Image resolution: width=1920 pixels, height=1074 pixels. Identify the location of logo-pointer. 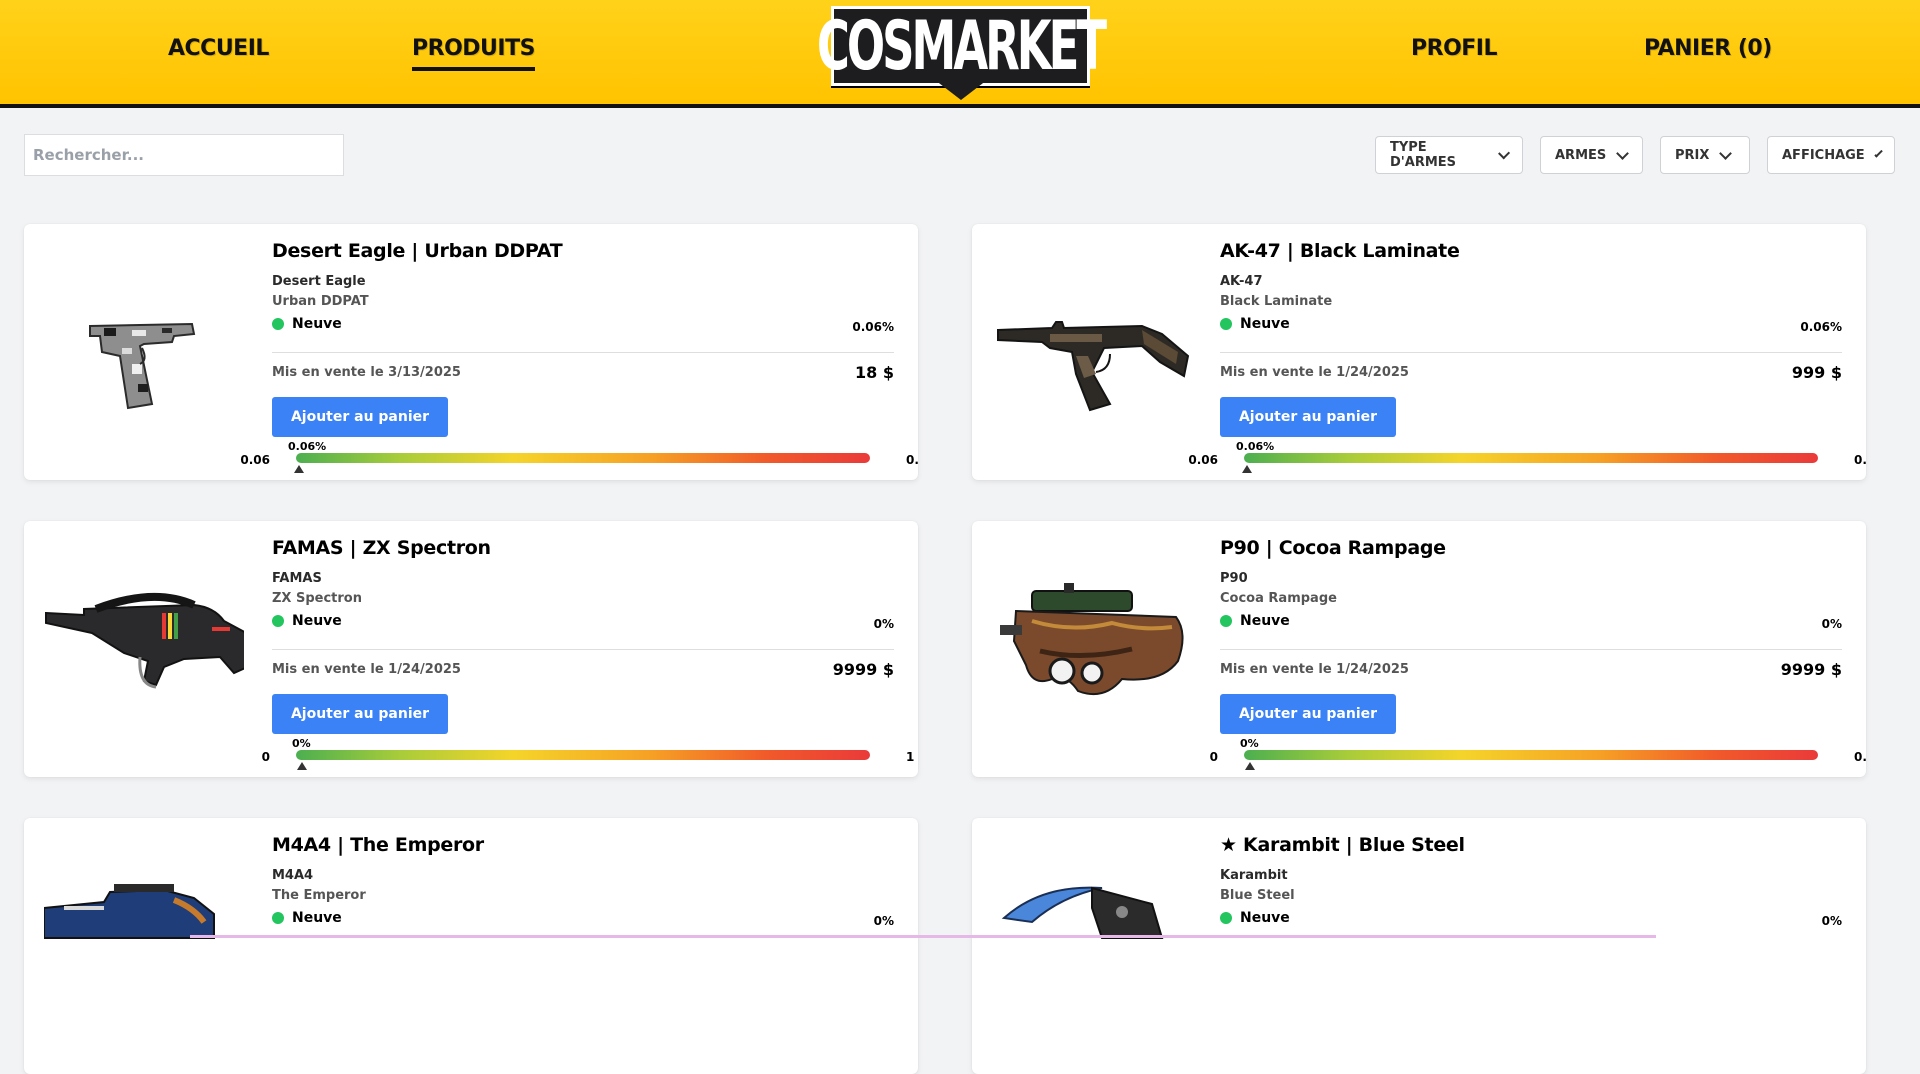
(961, 90).